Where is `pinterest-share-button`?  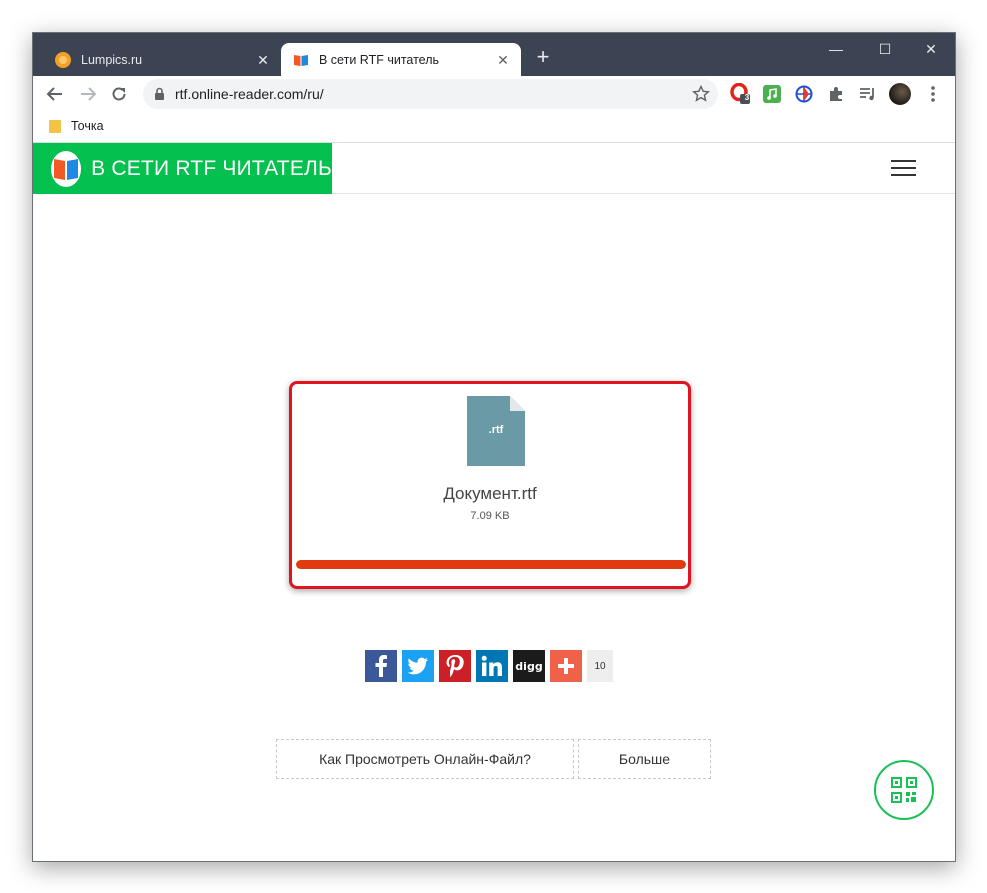 pinterest-share-button is located at coordinates (455, 666).